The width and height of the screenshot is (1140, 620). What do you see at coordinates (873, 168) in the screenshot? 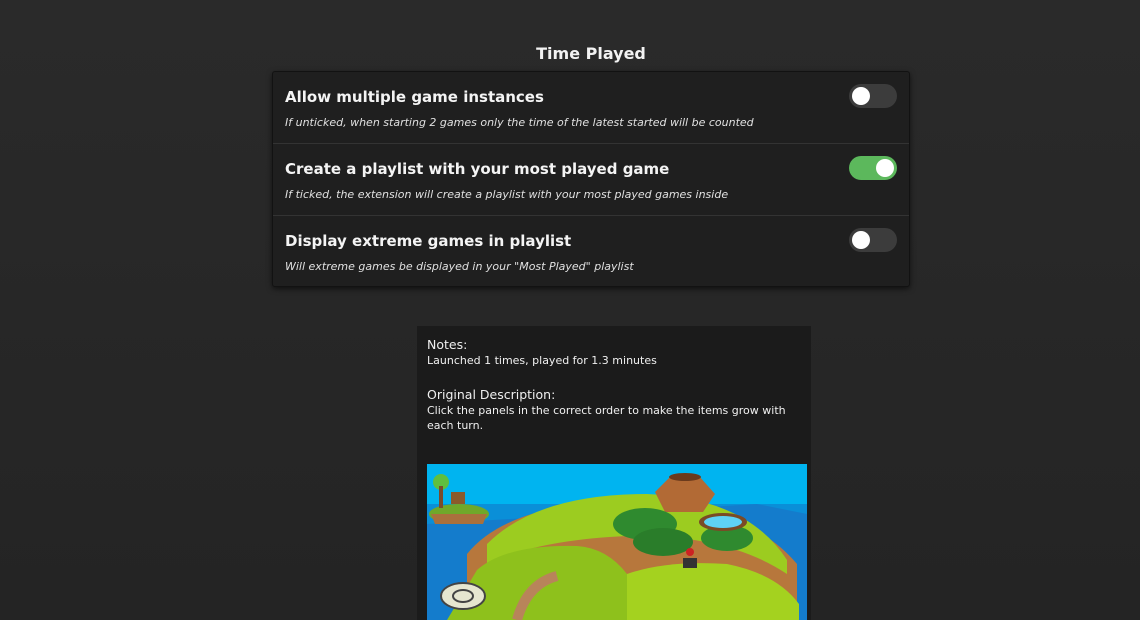
I see `create-playlist-toggle` at bounding box center [873, 168].